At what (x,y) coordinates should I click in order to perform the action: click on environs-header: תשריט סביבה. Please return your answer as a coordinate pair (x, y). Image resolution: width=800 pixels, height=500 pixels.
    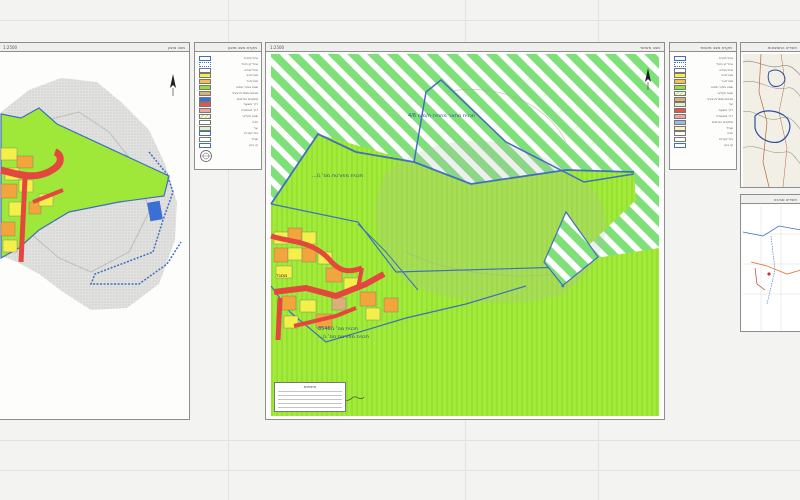
    Looking at the image, I should click on (770, 199).